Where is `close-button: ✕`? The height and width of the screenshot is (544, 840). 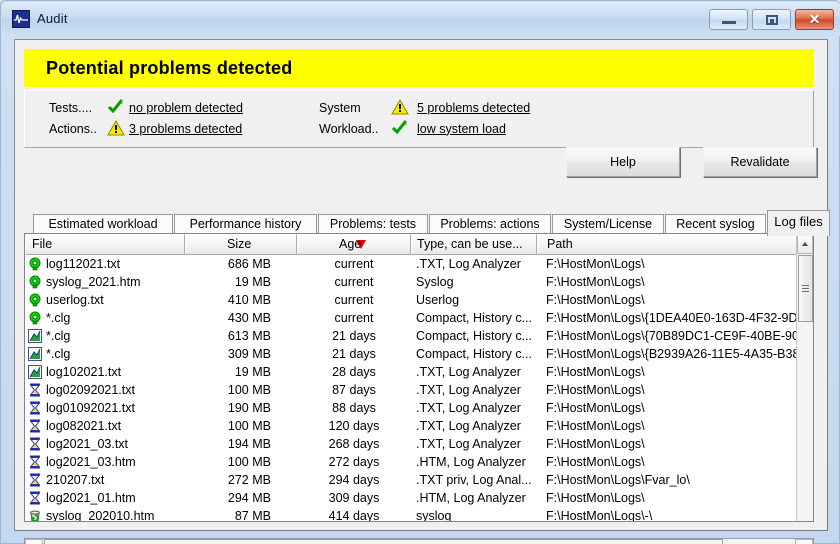
close-button: ✕ is located at coordinates (814, 19).